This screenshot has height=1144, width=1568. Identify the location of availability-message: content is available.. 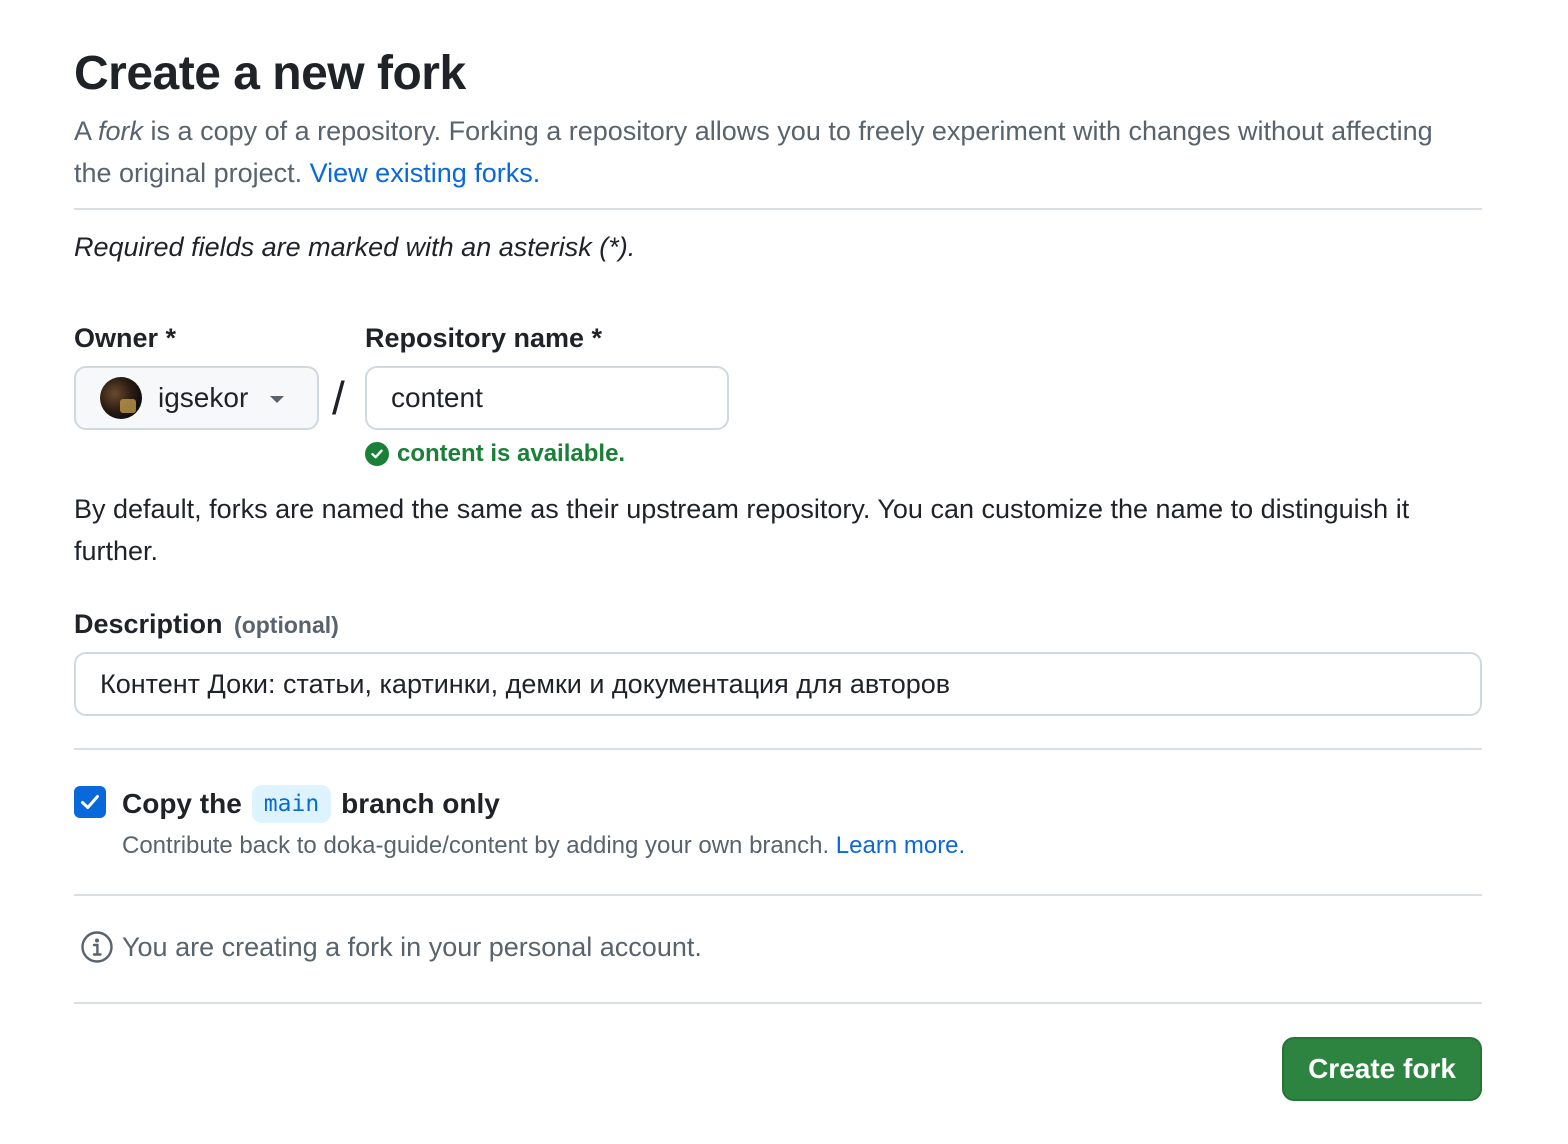
(495, 454).